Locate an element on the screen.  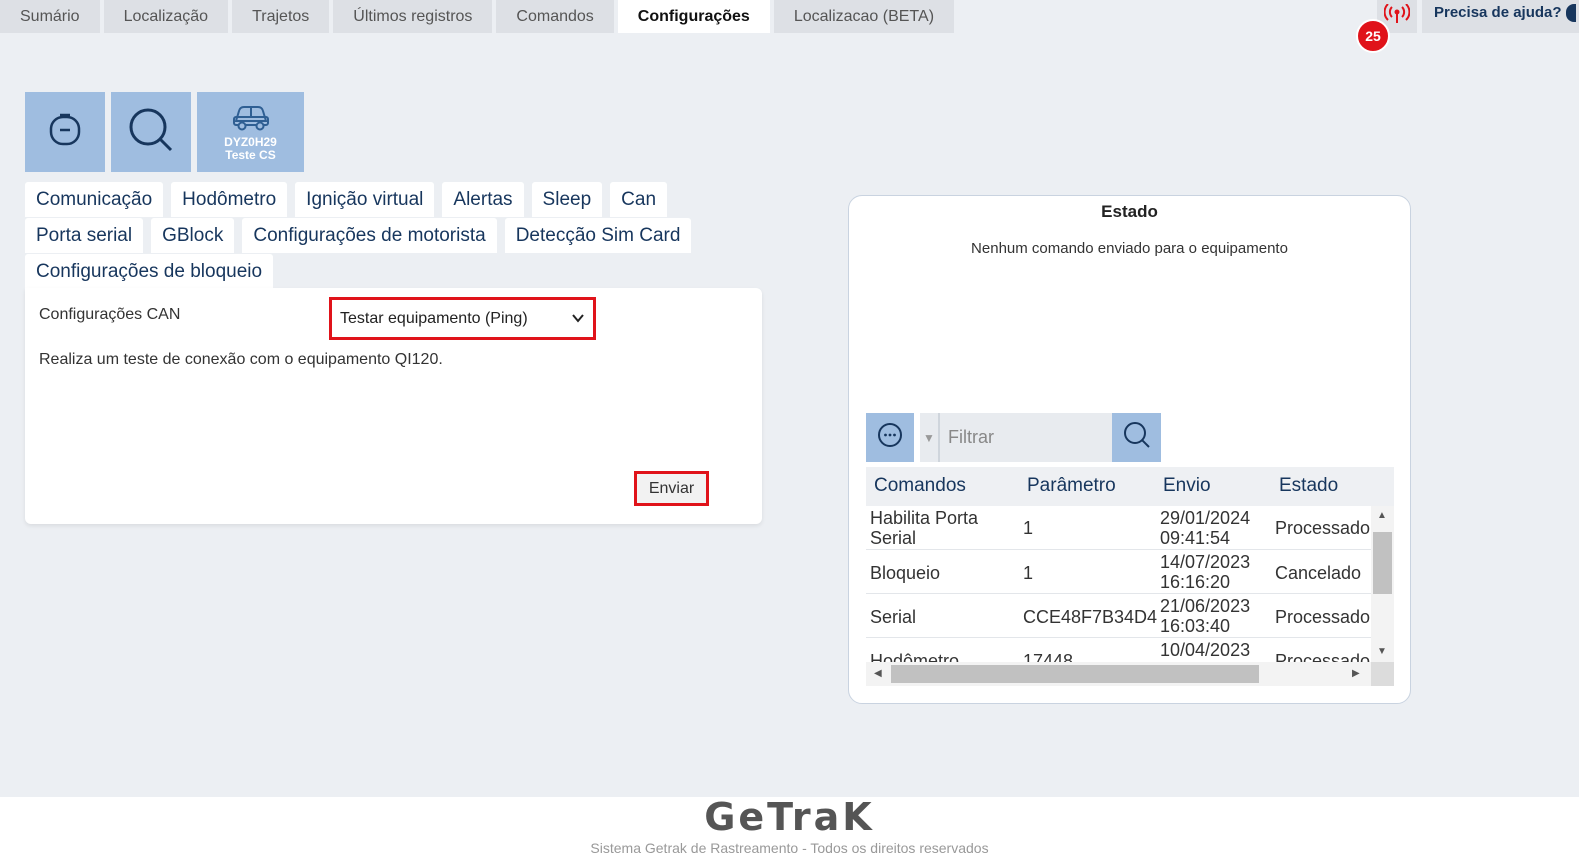
notification-badge: 25 is located at coordinates (1373, 36).